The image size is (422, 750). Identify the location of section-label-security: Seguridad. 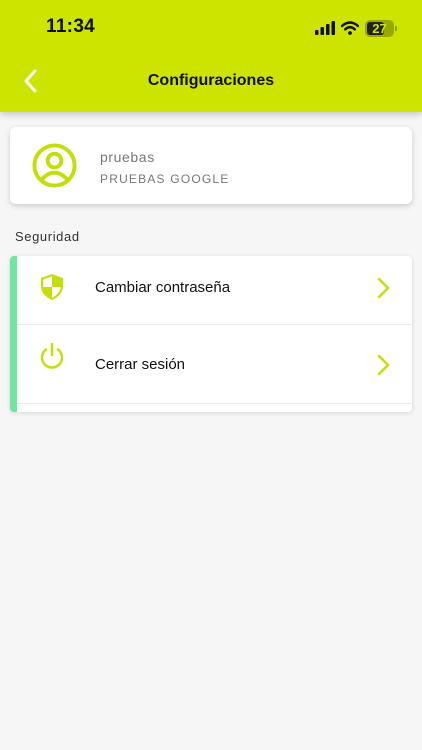
(47, 236).